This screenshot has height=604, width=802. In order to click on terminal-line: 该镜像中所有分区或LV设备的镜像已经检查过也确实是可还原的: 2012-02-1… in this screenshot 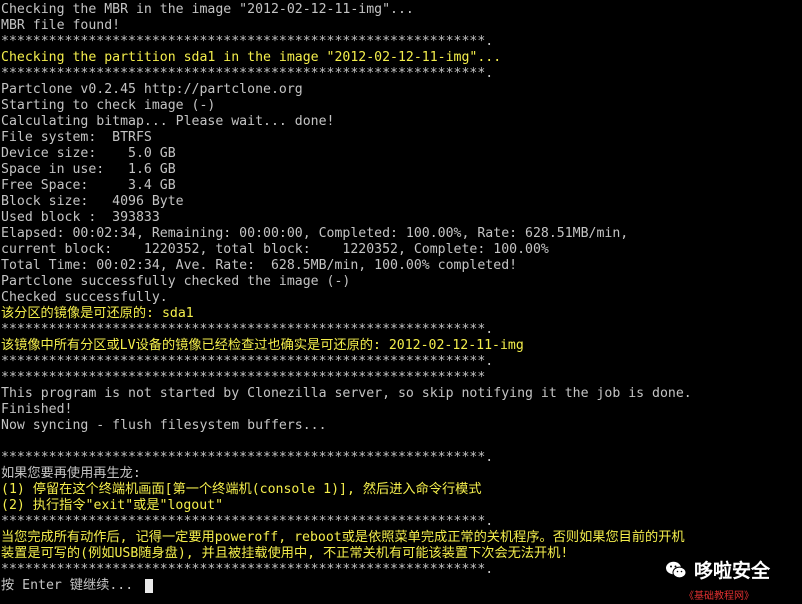, I will do `click(262, 345)`.